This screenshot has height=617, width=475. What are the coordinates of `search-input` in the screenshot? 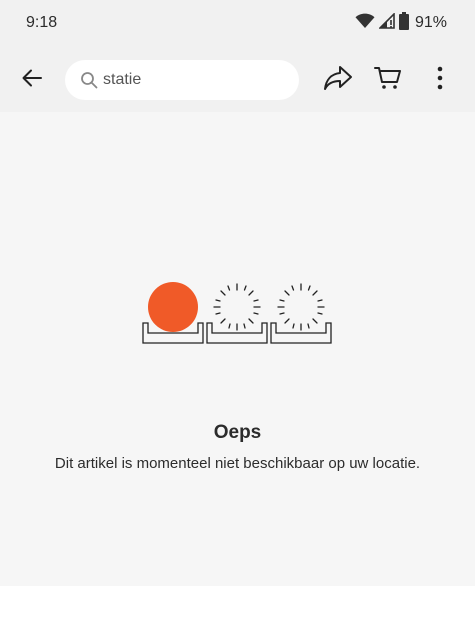 It's located at (193, 80).